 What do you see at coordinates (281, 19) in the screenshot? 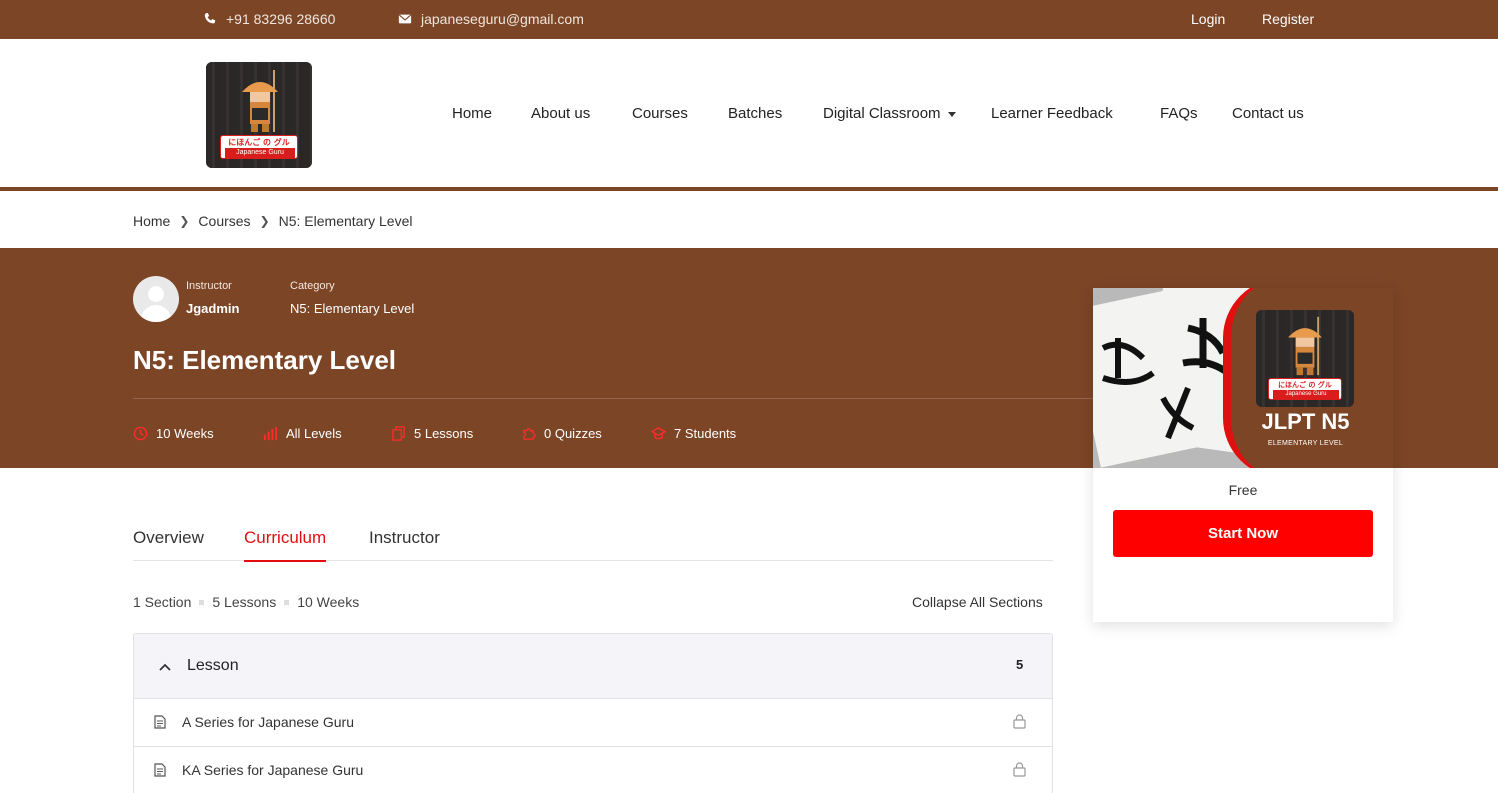
I see `phone-number: +91 83296 28660` at bounding box center [281, 19].